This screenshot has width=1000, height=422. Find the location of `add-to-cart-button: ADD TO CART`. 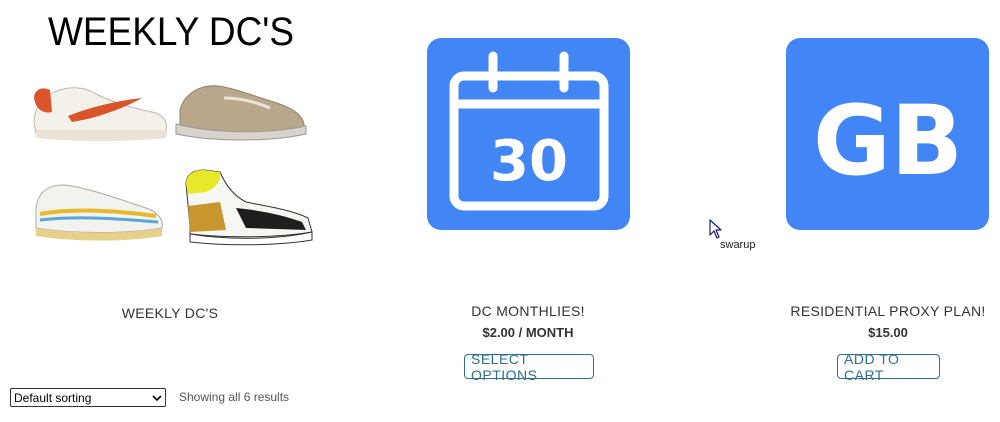

add-to-cart-button: ADD TO CART is located at coordinates (888, 367).